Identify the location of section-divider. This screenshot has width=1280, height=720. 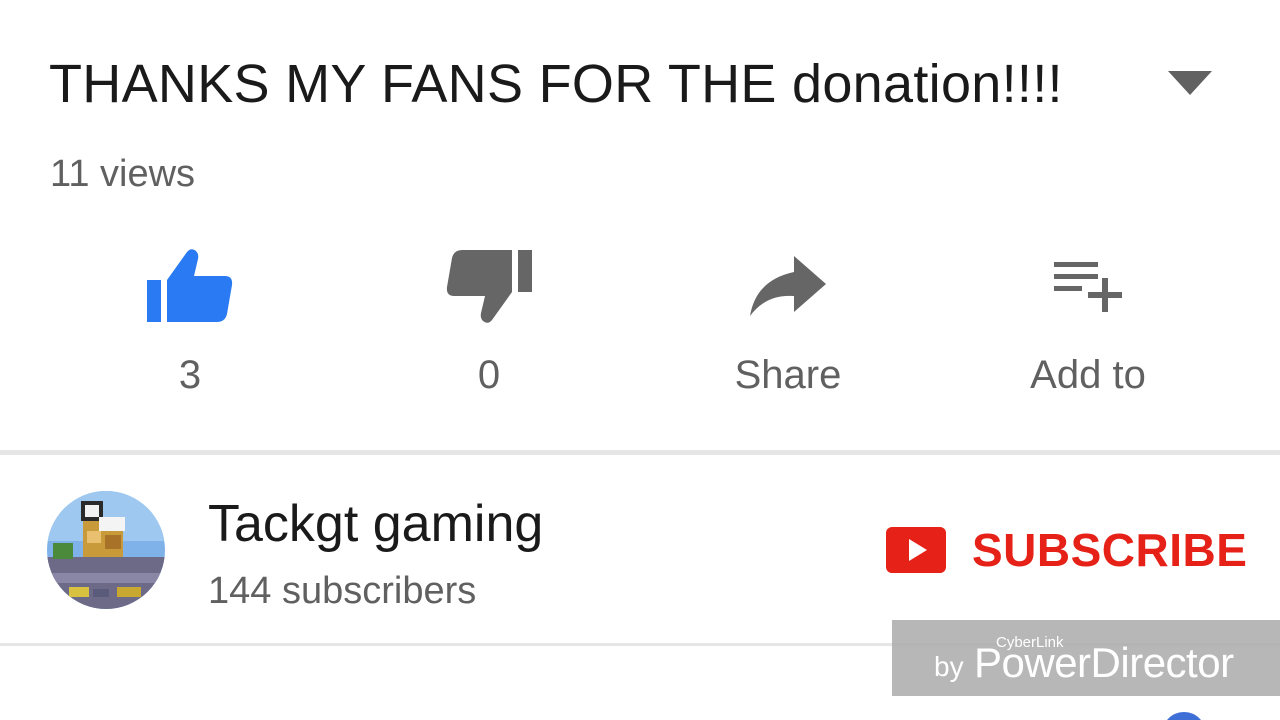
(640, 452).